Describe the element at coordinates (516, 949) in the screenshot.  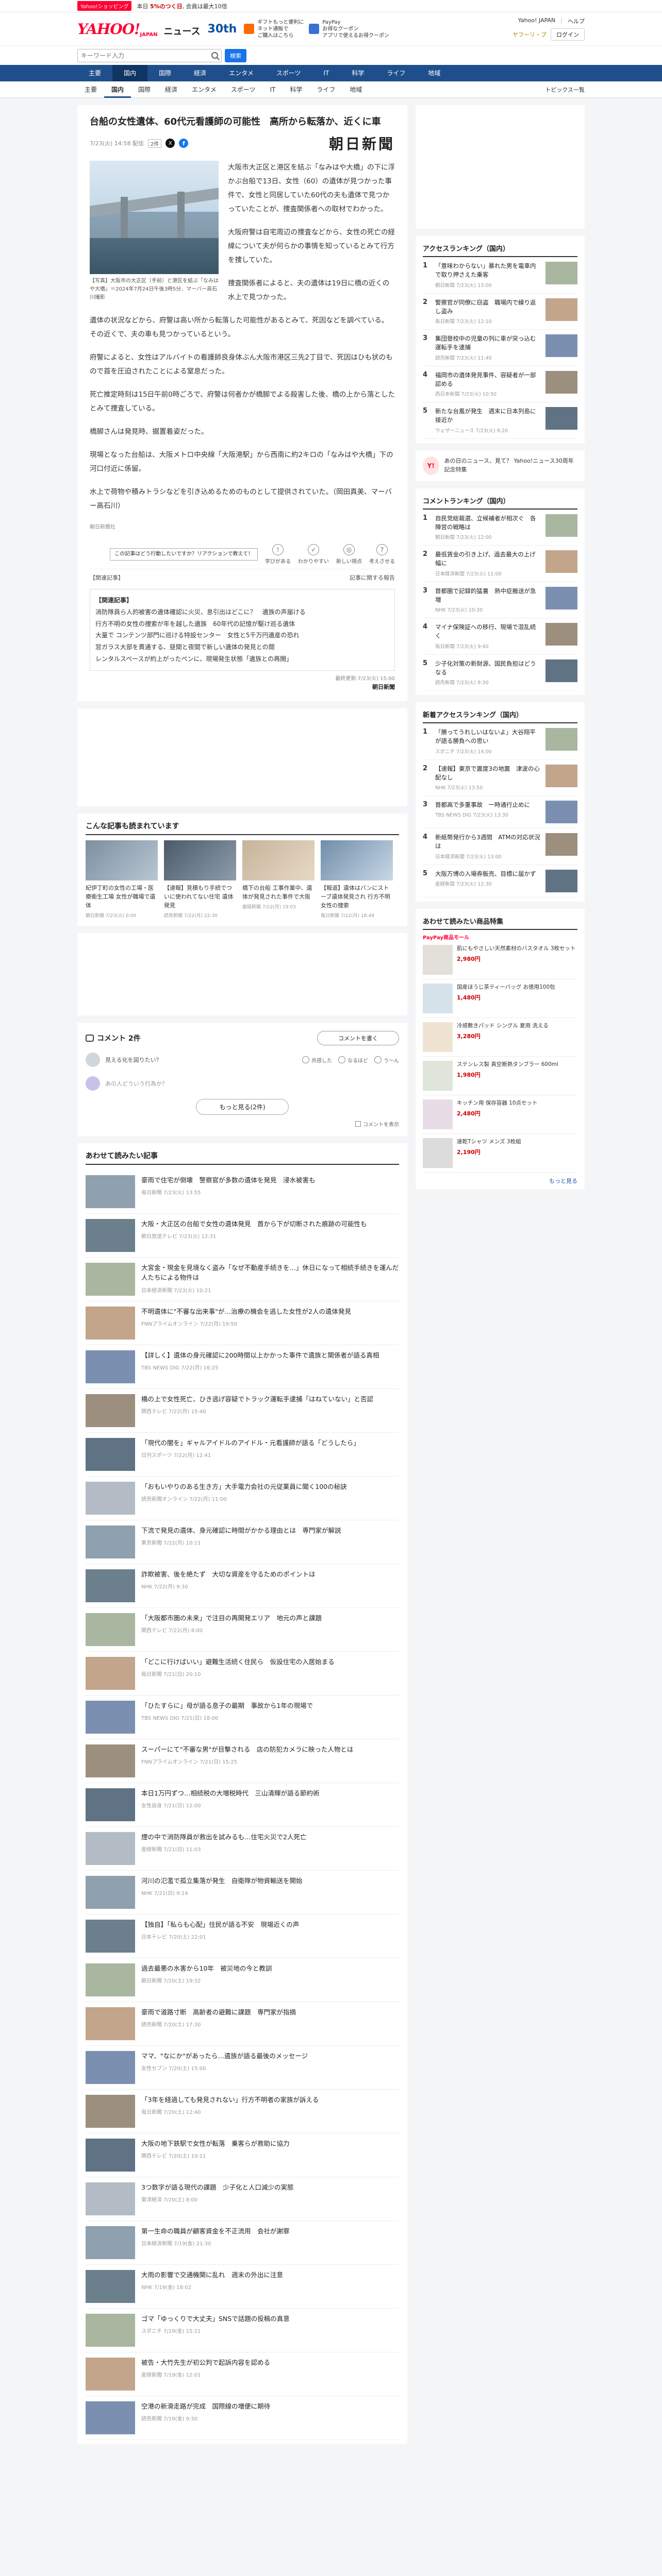
I see `product-title: 肌にもやさしい天然素材のバスタオル 3枚セット` at that location.